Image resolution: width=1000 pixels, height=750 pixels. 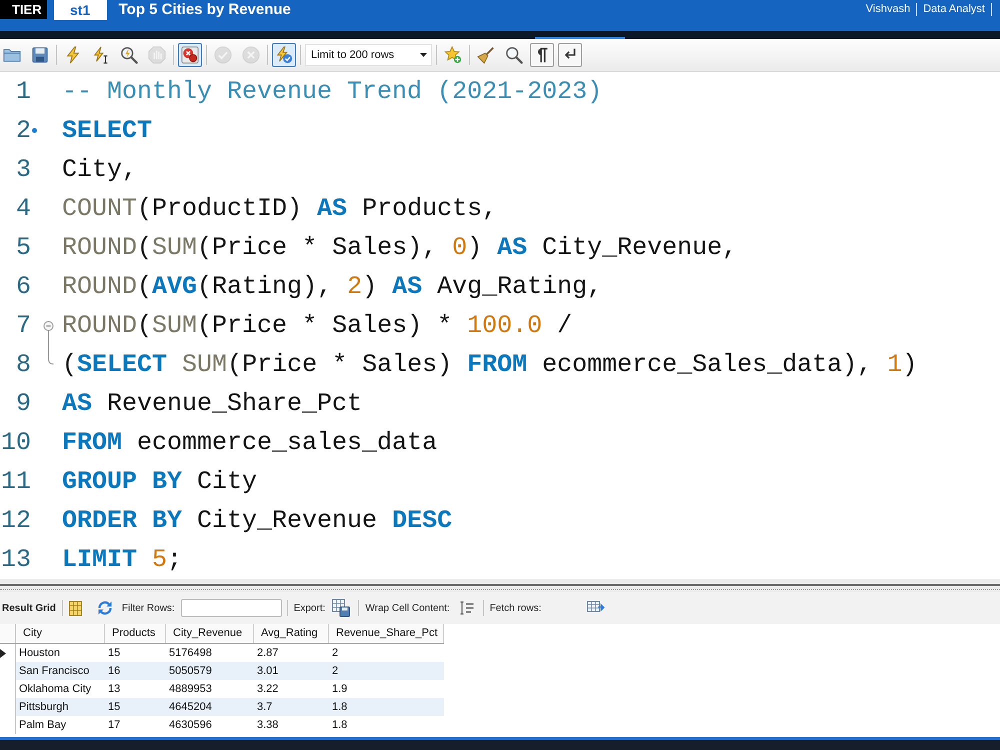 What do you see at coordinates (15, 481) in the screenshot?
I see `line-number: 11` at bounding box center [15, 481].